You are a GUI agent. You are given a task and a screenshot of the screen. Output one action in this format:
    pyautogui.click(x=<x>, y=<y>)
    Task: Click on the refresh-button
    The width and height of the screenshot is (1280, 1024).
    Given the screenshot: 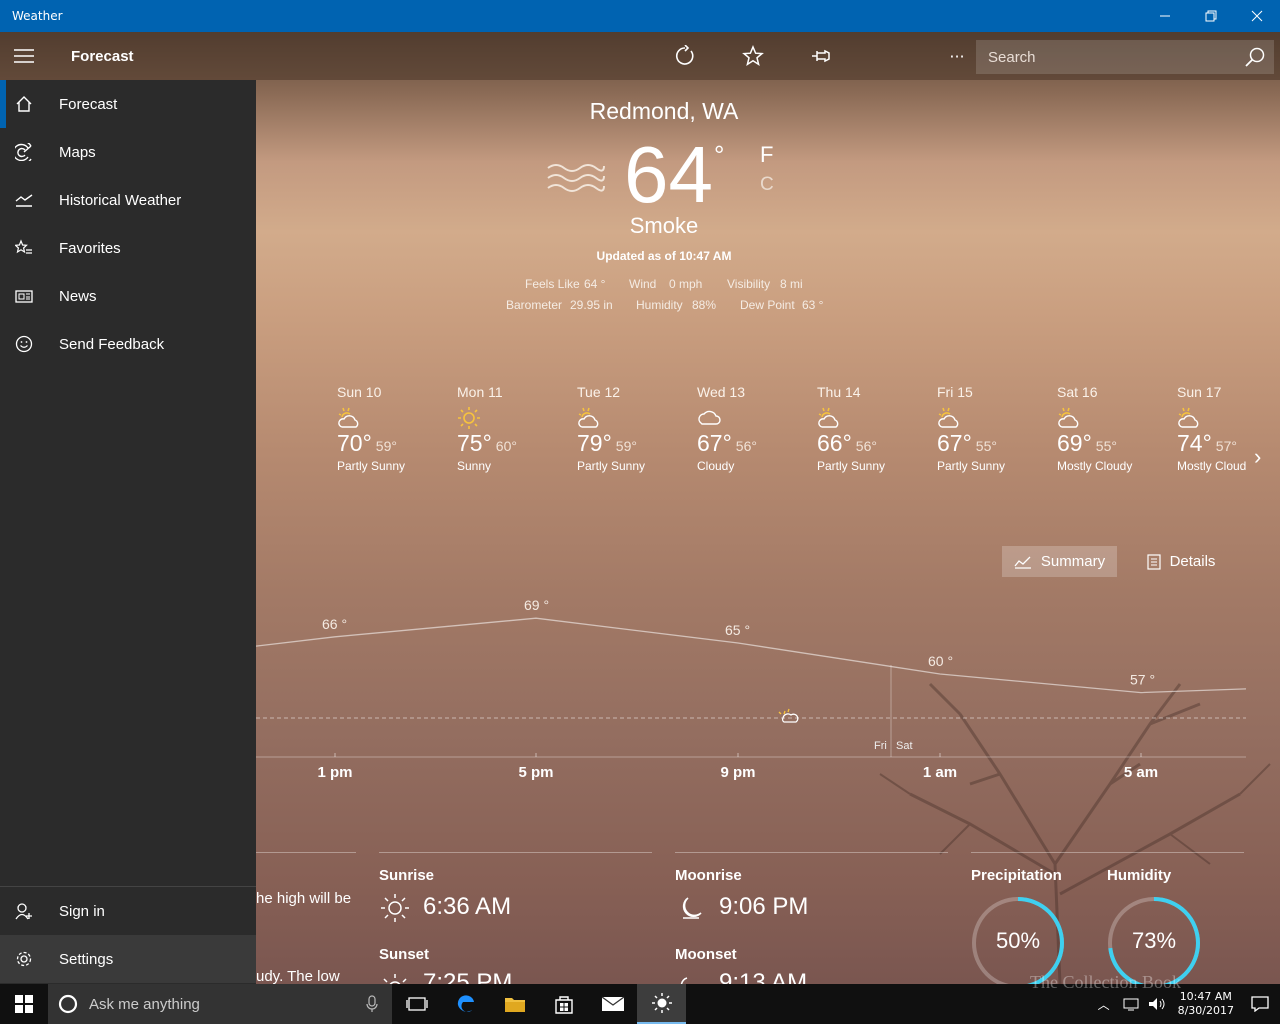 What is the action you would take?
    pyautogui.click(x=685, y=56)
    